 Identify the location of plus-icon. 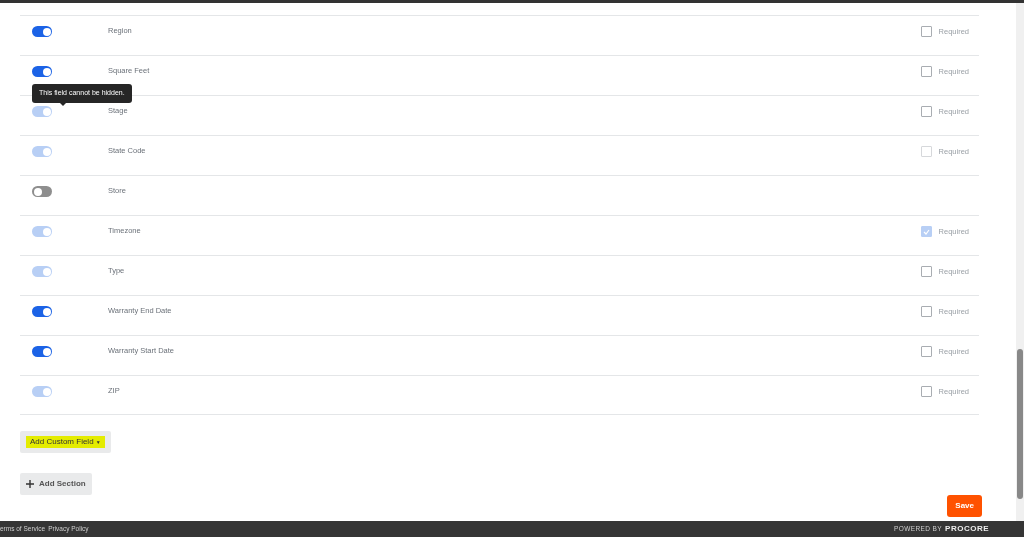
(30, 484).